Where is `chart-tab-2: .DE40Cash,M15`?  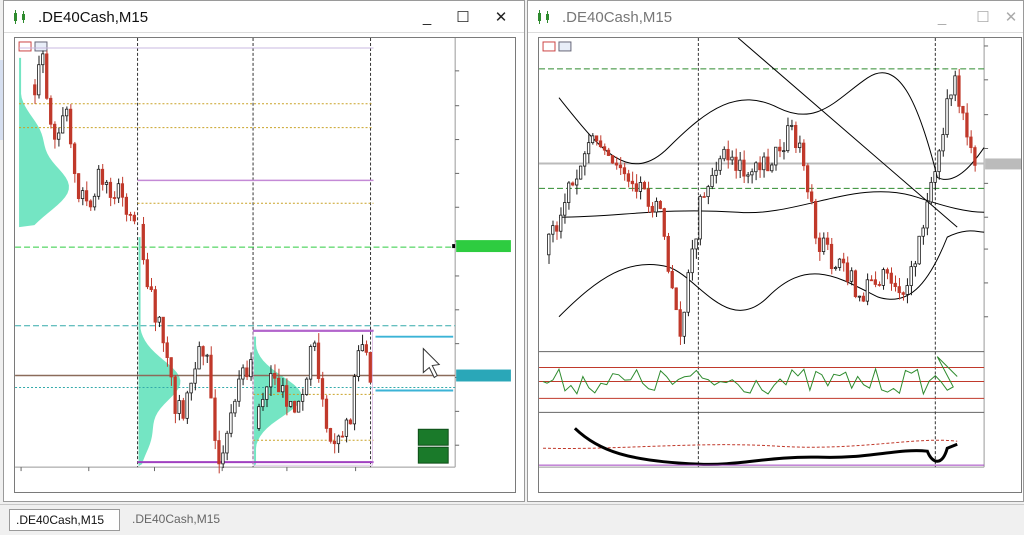
chart-tab-2: .DE40Cash,M15 is located at coordinates (181, 520).